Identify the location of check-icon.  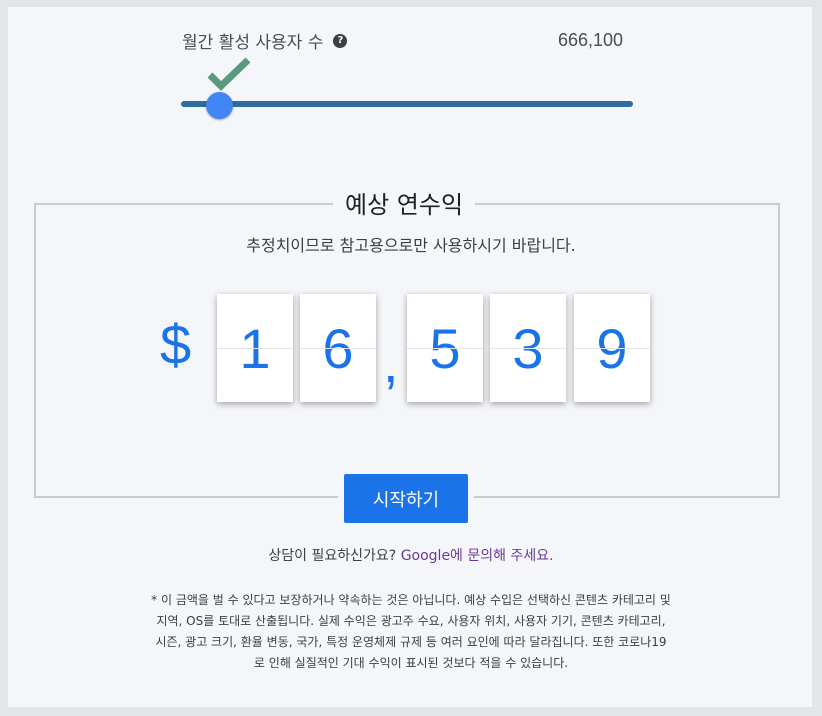
(229, 74).